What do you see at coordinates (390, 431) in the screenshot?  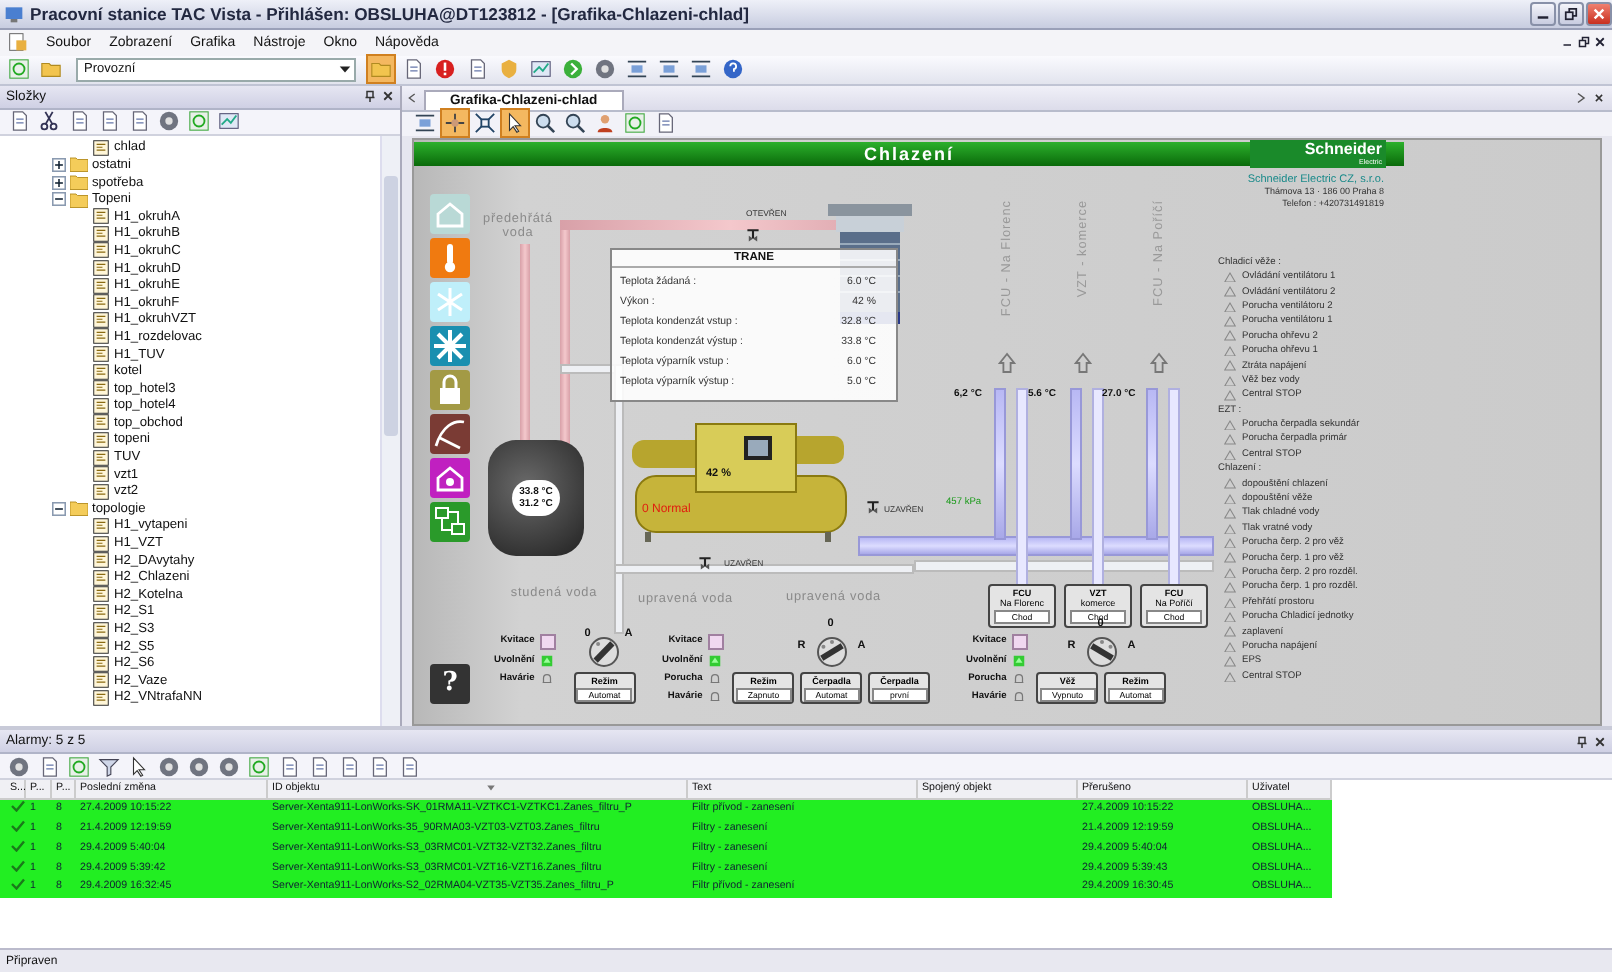 I see `scrollbar` at bounding box center [390, 431].